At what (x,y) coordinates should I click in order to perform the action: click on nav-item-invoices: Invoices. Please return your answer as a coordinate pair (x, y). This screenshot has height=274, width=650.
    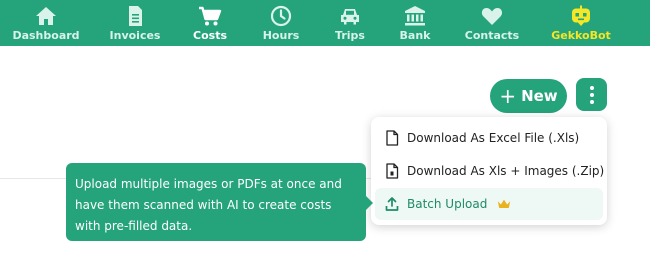
    Looking at the image, I should click on (135, 23).